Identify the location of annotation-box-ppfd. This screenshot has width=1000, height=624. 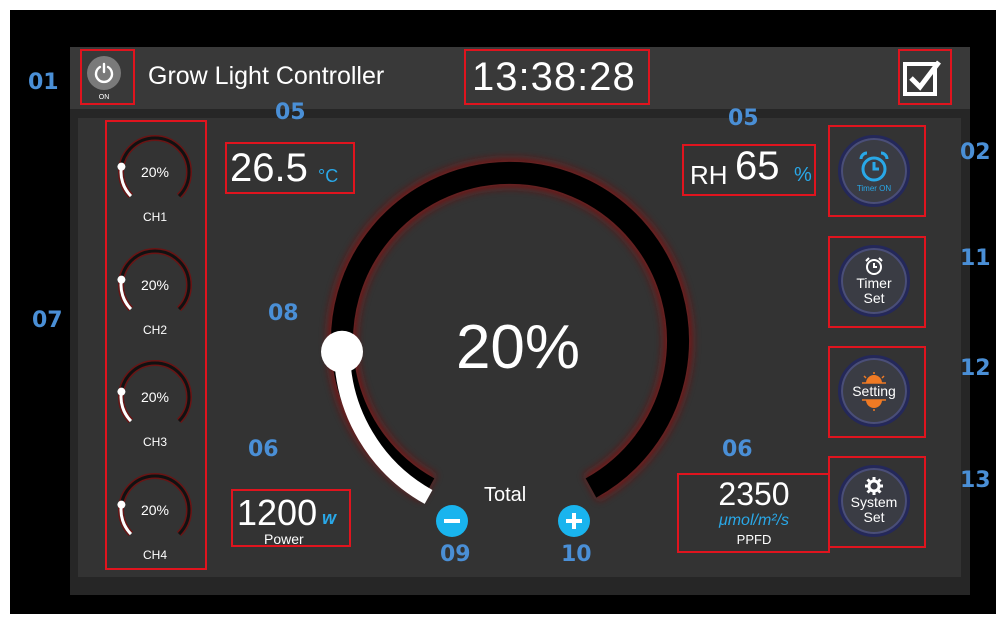
(753, 513).